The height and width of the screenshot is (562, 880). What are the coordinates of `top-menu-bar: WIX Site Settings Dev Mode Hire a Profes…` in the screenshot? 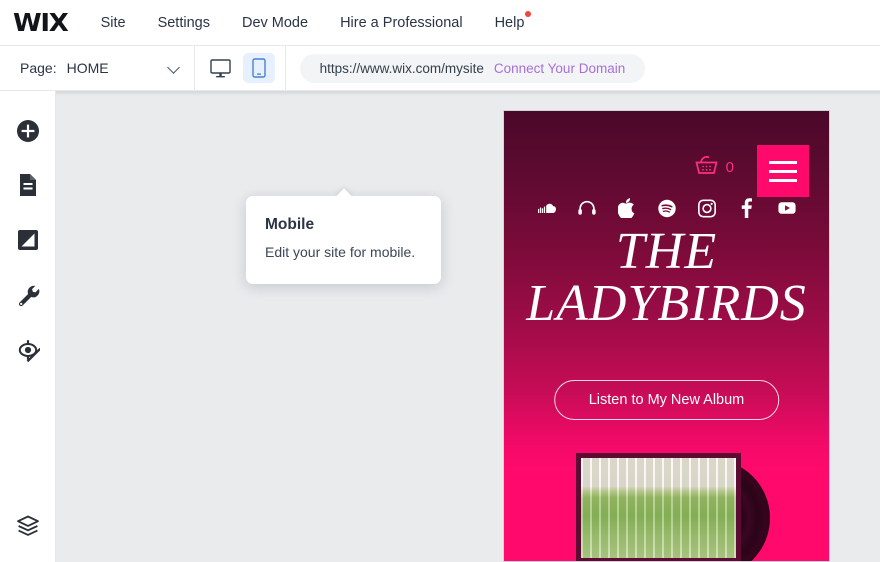 It's located at (440, 23).